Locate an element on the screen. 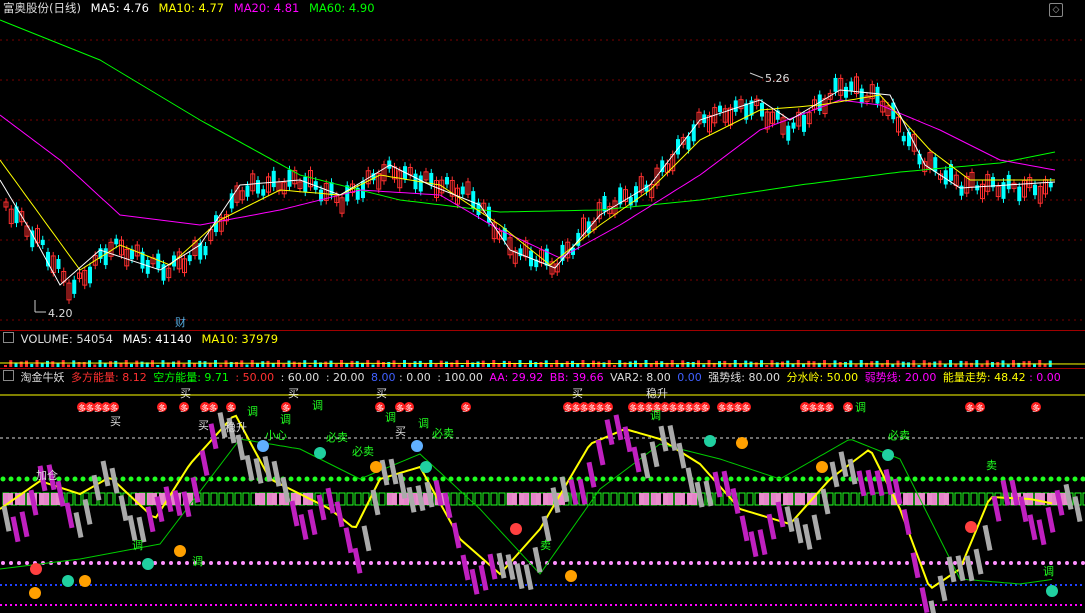 This screenshot has height=613, width=1085. add-position-text: 加仓 is located at coordinates (47, 475).